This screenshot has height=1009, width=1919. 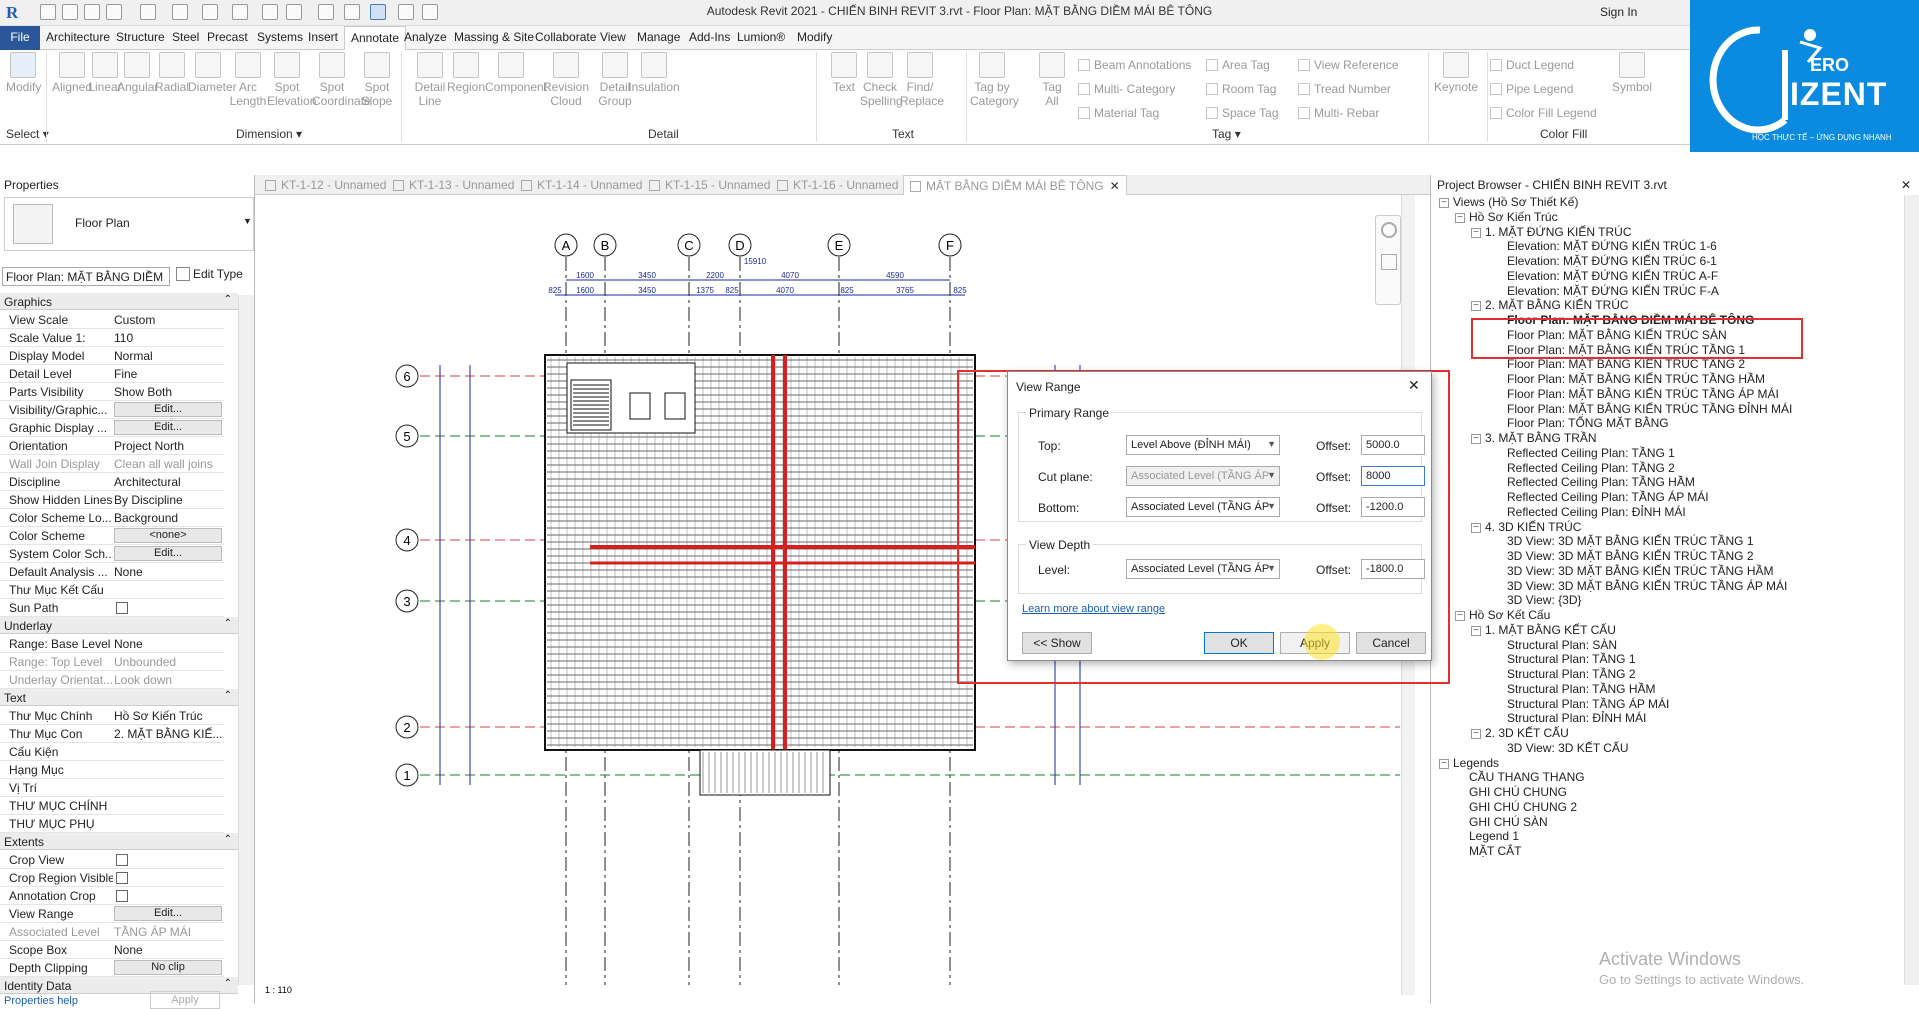 I want to click on tab-annotate: Annotate, so click(x=375, y=38).